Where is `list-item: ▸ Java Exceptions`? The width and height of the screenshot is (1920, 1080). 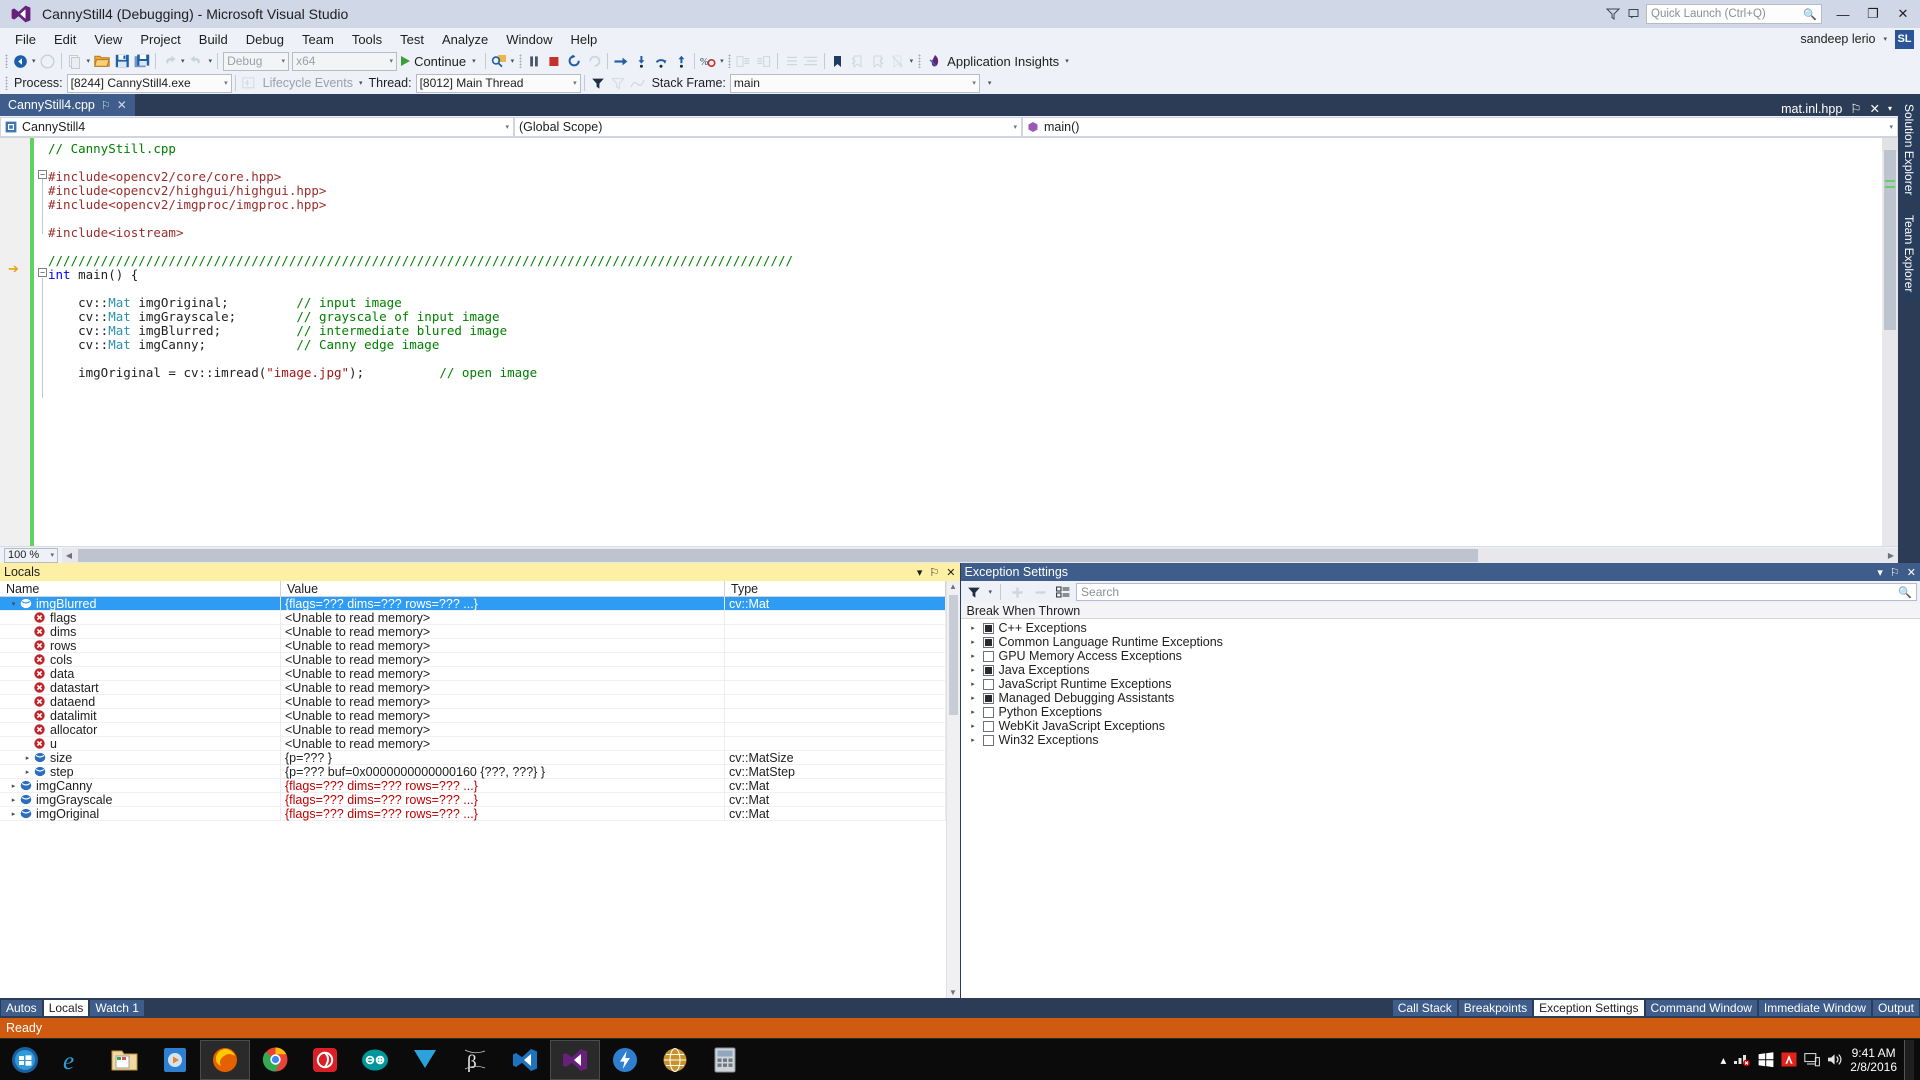 list-item: ▸ Java Exceptions is located at coordinates (1440, 670).